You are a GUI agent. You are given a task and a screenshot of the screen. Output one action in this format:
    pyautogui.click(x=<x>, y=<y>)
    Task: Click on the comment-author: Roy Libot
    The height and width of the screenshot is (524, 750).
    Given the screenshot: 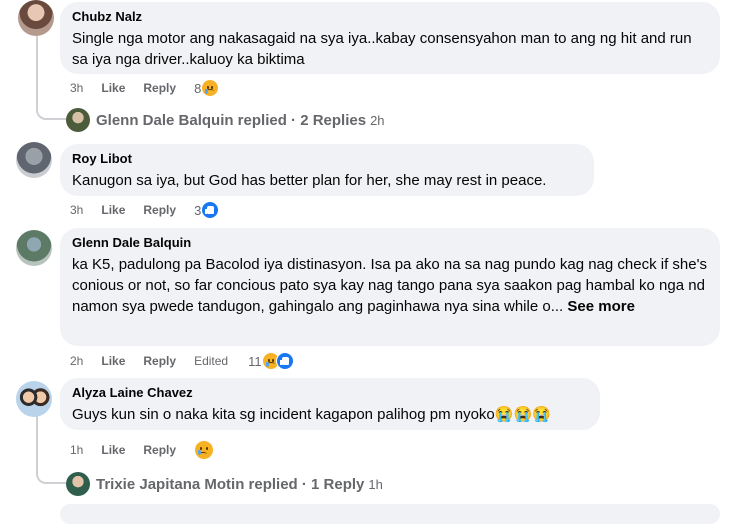 What is the action you would take?
    pyautogui.click(x=327, y=159)
    